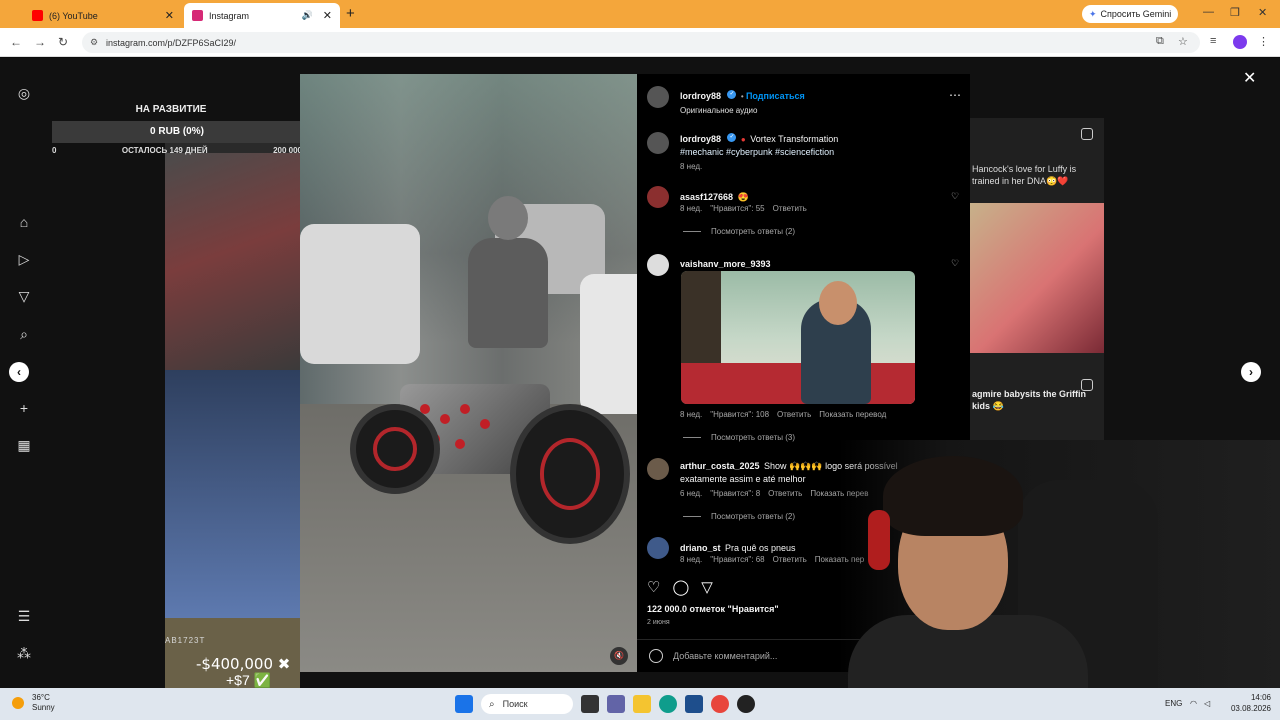 The height and width of the screenshot is (720, 1280). What do you see at coordinates (700, 96) in the screenshot?
I see `author-username: lordroy88` at bounding box center [700, 96].